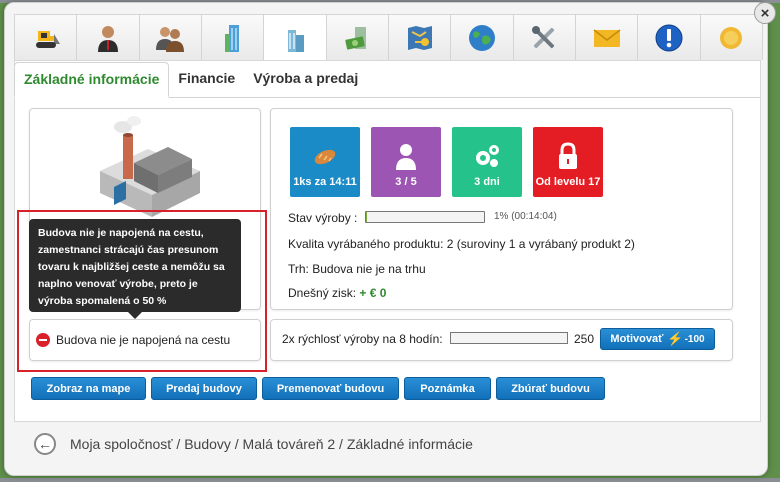 The height and width of the screenshot is (482, 780). What do you see at coordinates (45, 444) in the screenshot?
I see `back-arrow-icon` at bounding box center [45, 444].